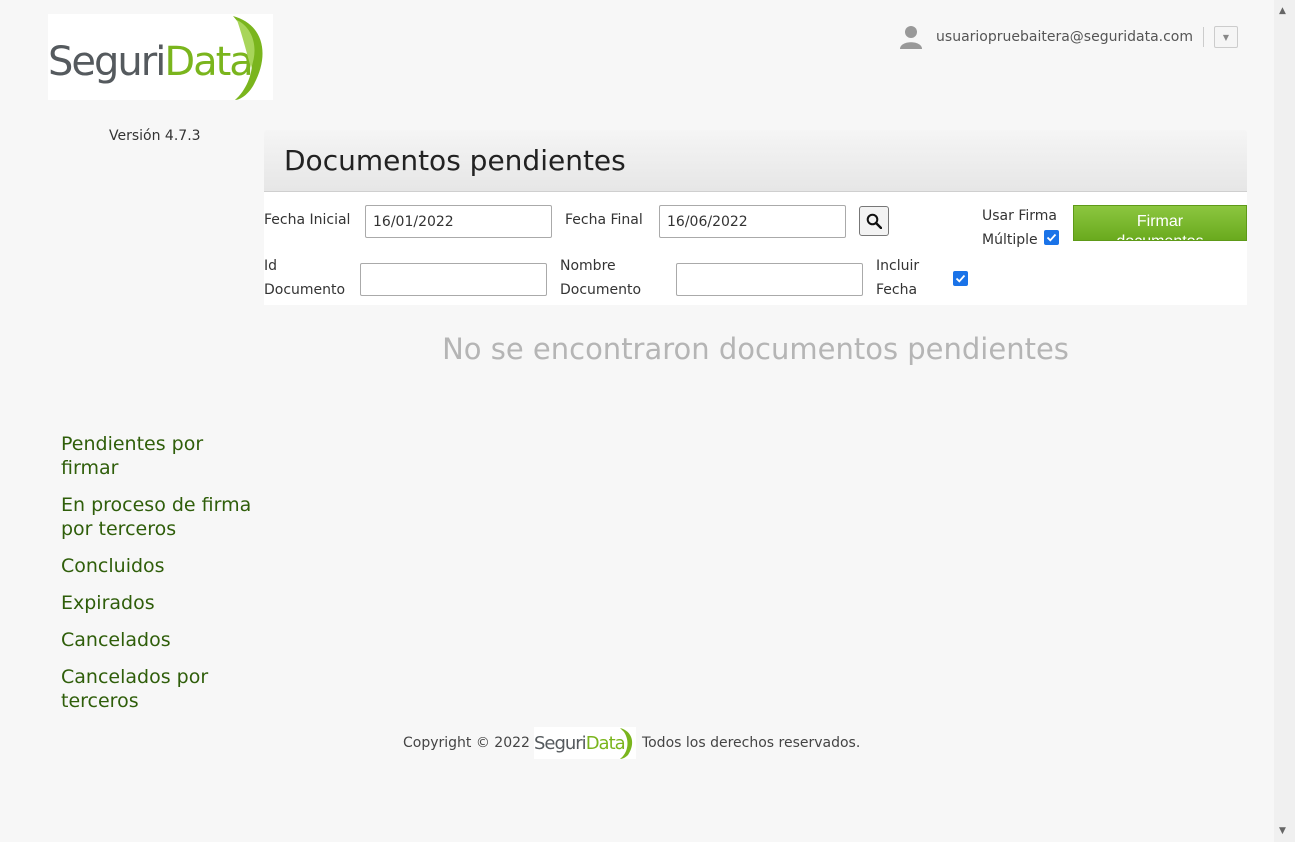 The image size is (1295, 842). Describe the element at coordinates (897, 290) in the screenshot. I see `incluir-fecha-label-line2: Fecha` at that location.